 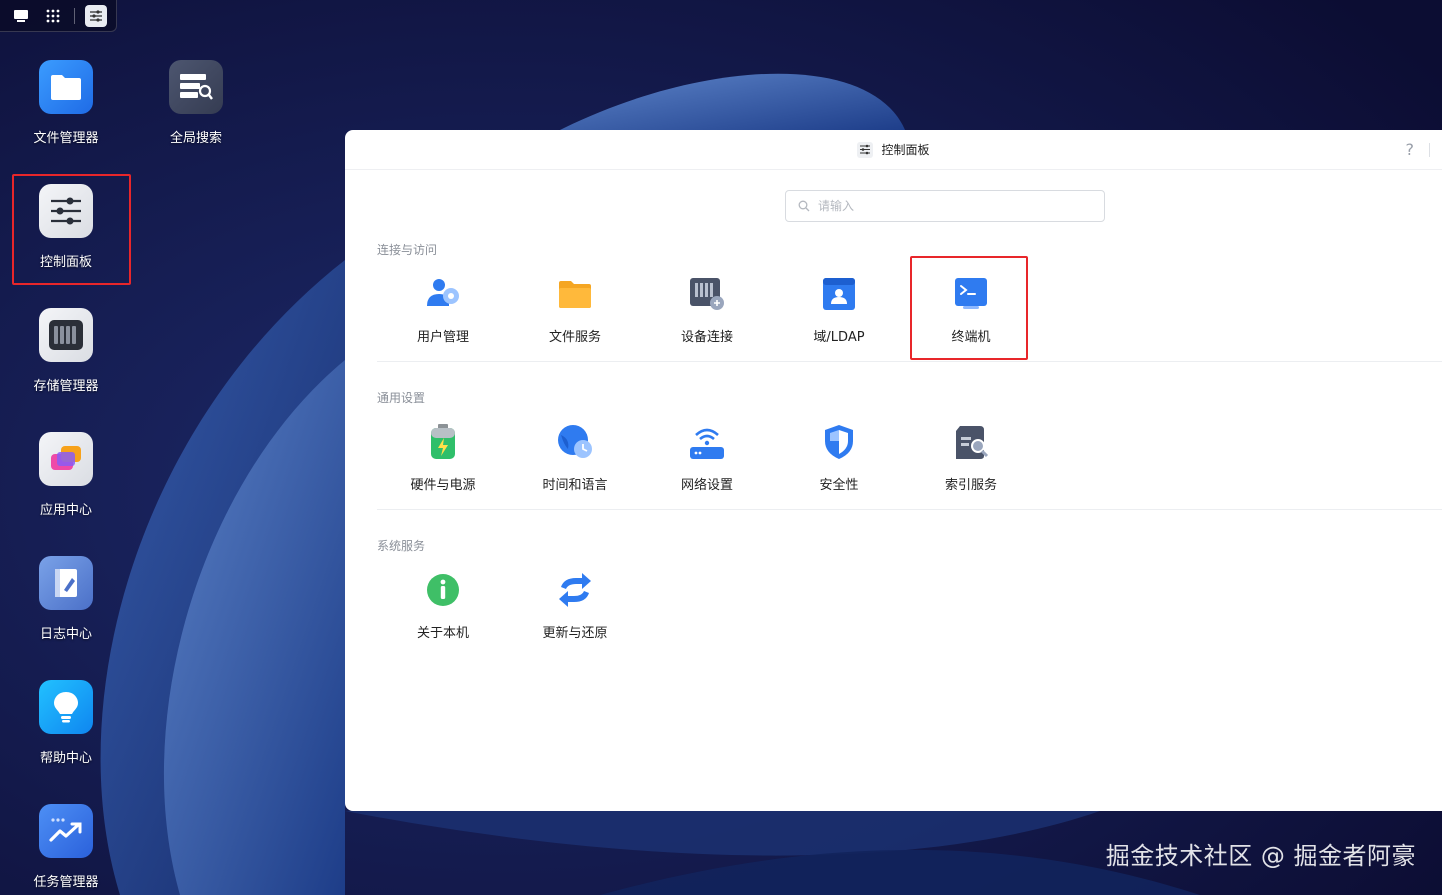 What do you see at coordinates (958, 206) in the screenshot?
I see `search-input` at bounding box center [958, 206].